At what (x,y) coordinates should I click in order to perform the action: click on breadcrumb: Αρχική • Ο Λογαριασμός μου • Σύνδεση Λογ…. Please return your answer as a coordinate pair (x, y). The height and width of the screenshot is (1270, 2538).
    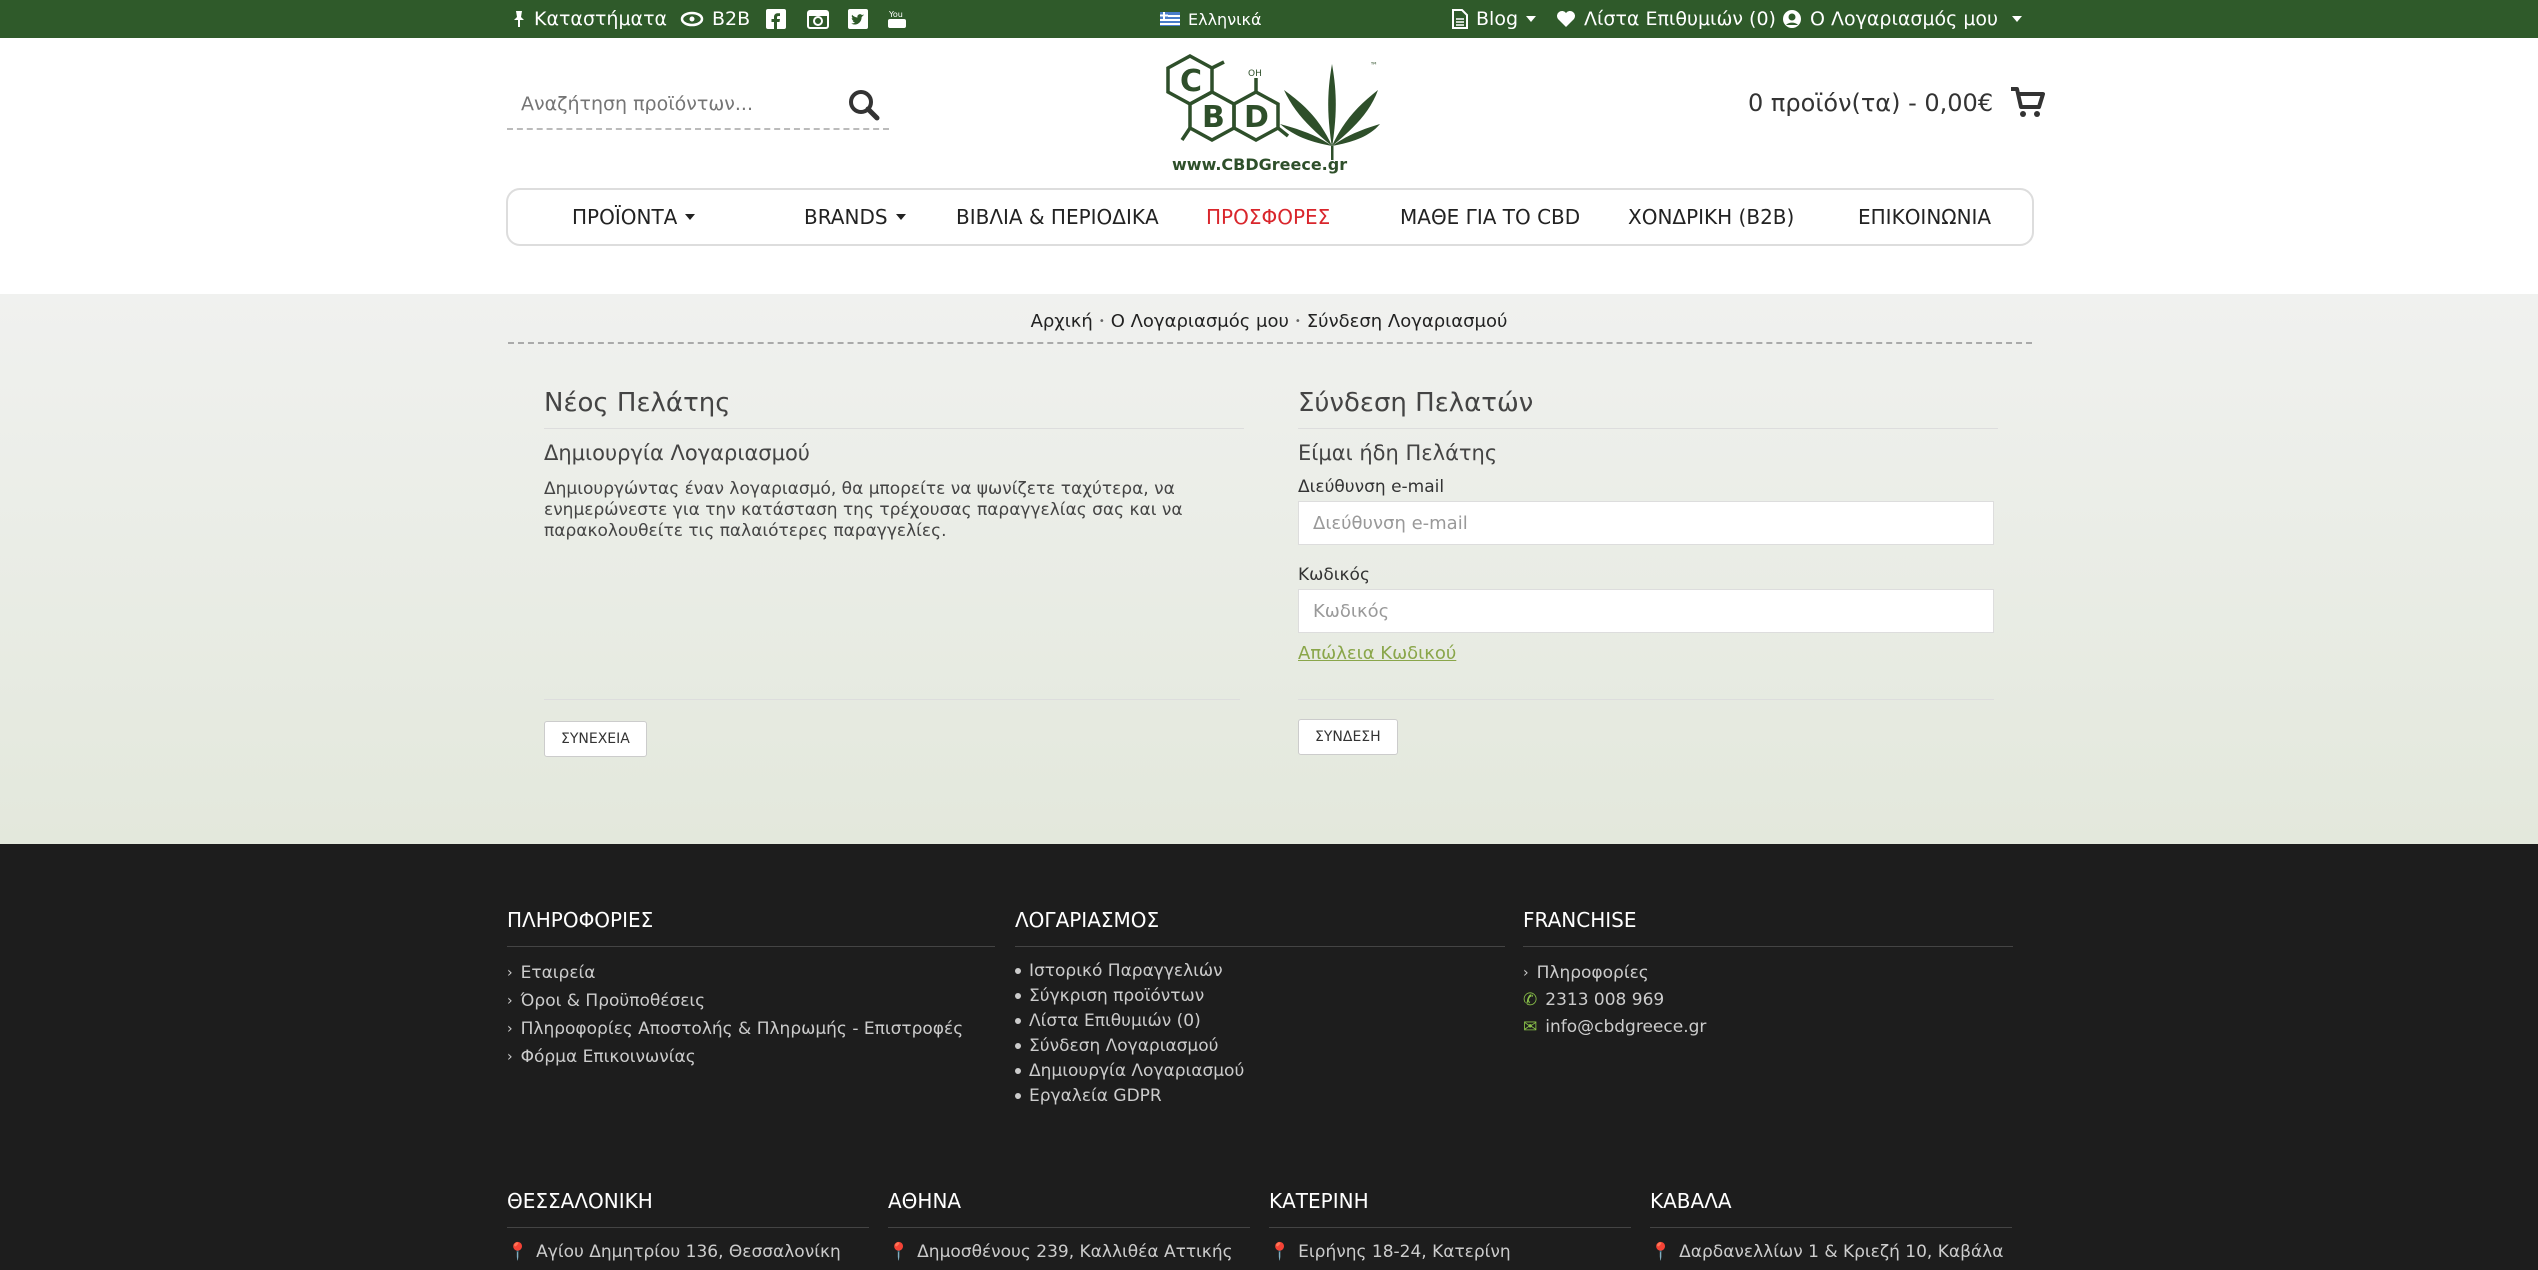
    Looking at the image, I should click on (1269, 321).